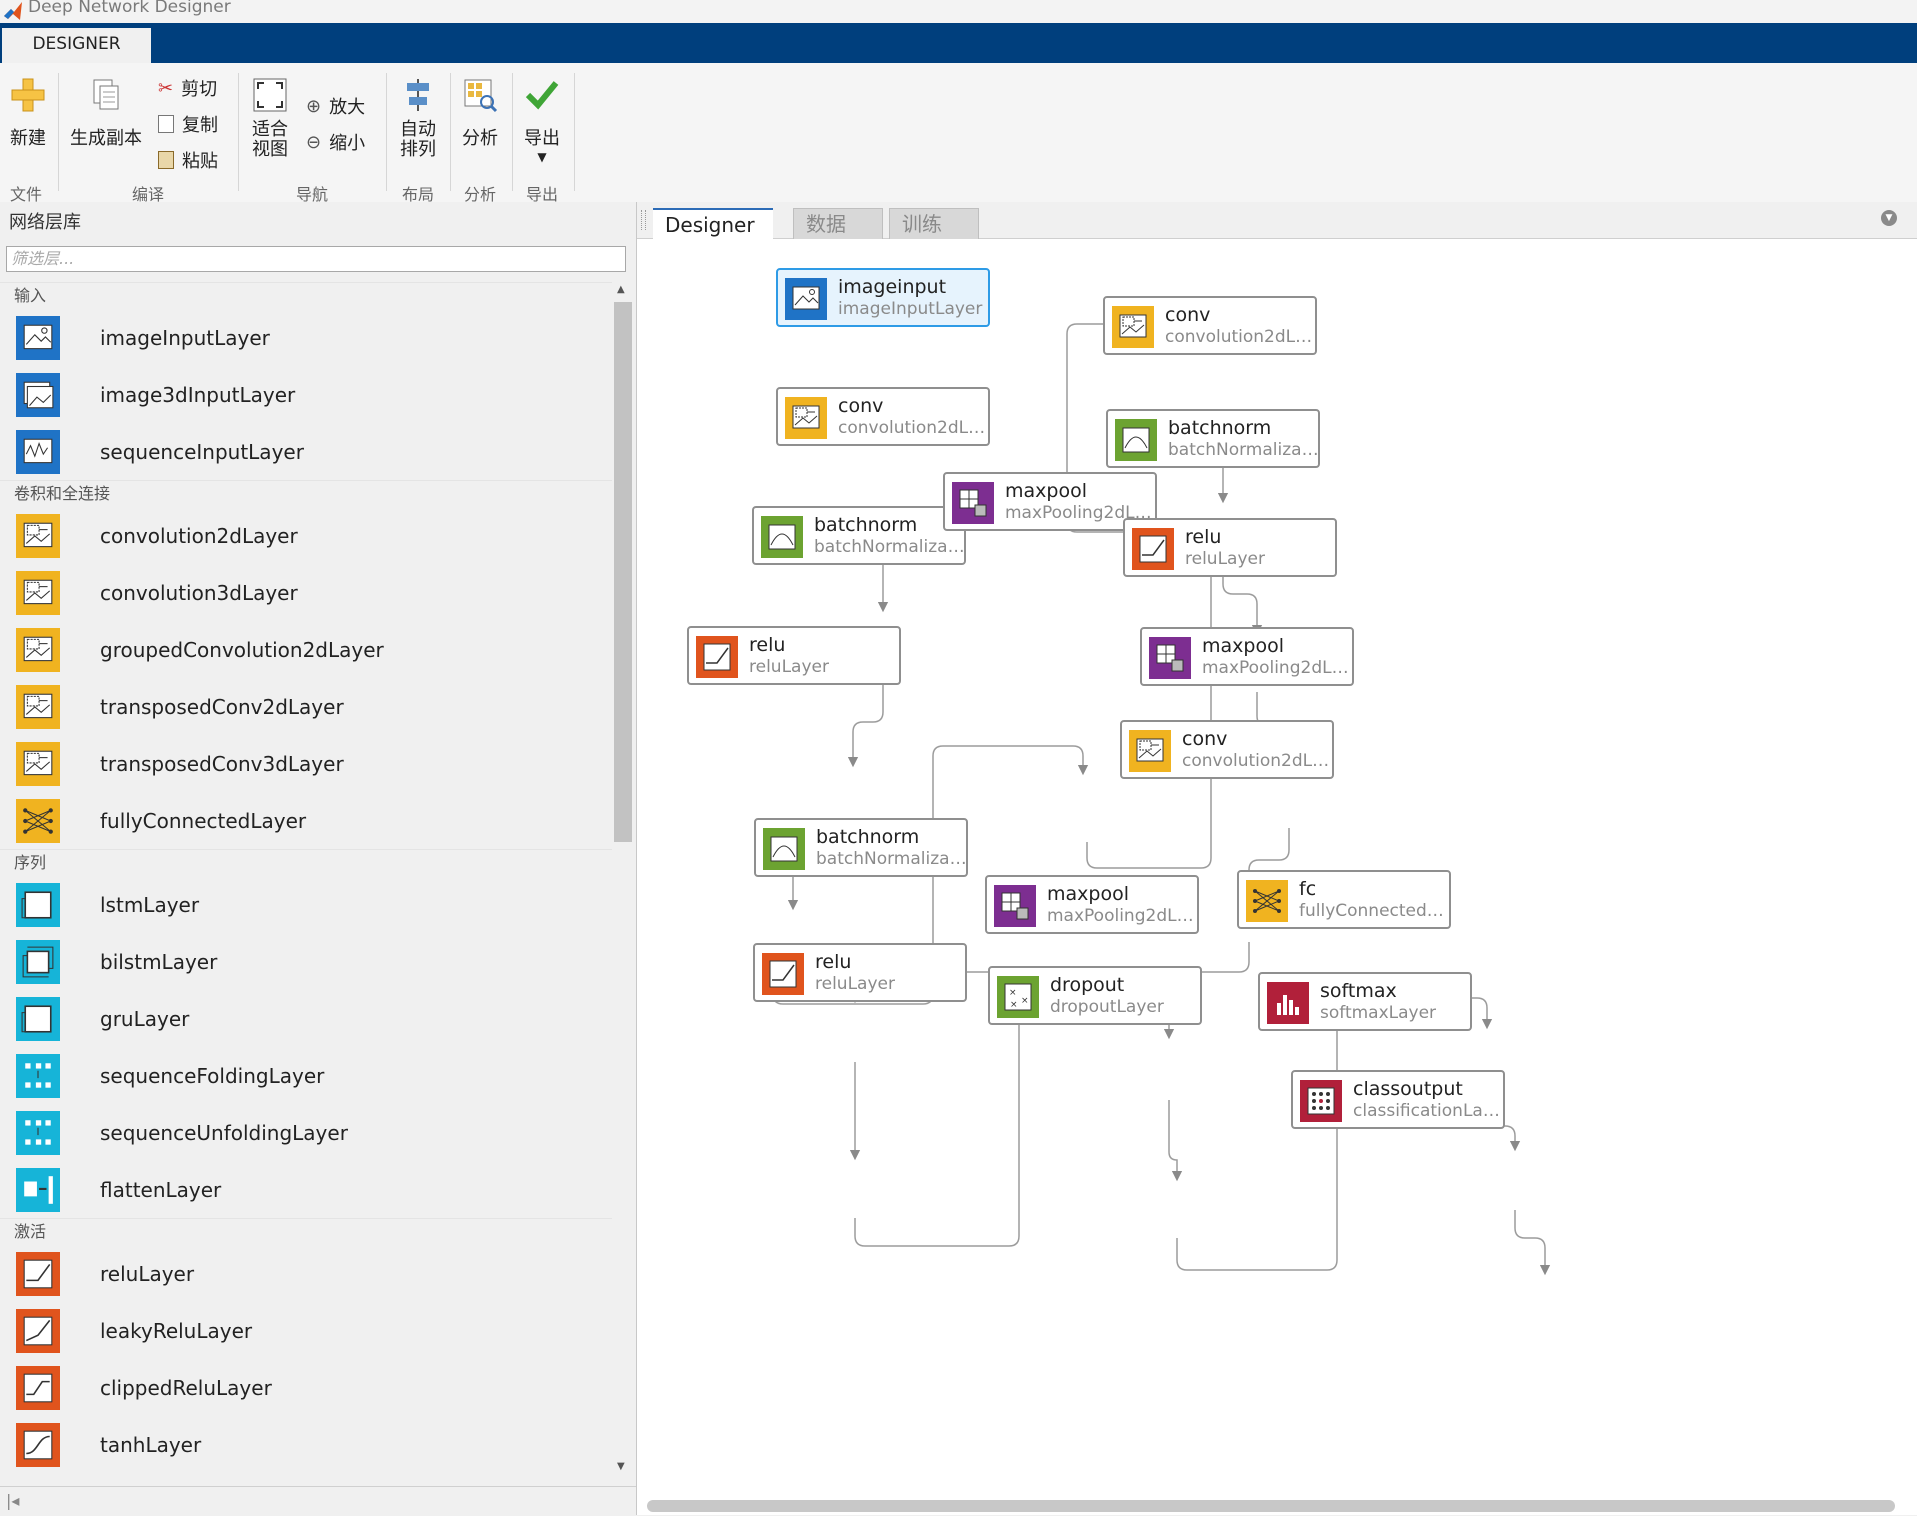 The width and height of the screenshot is (1917, 1516). What do you see at coordinates (306, 337) in the screenshot?
I see `library-item-imageInputLayer: imageInputLayer` at bounding box center [306, 337].